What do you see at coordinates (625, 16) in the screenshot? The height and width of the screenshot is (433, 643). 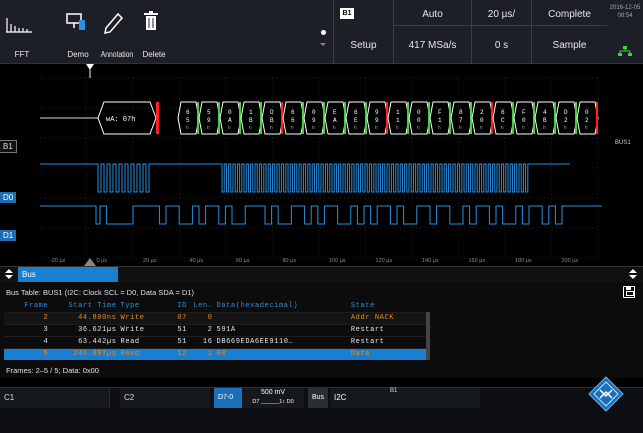 I see `time-text: 08:54` at bounding box center [625, 16].